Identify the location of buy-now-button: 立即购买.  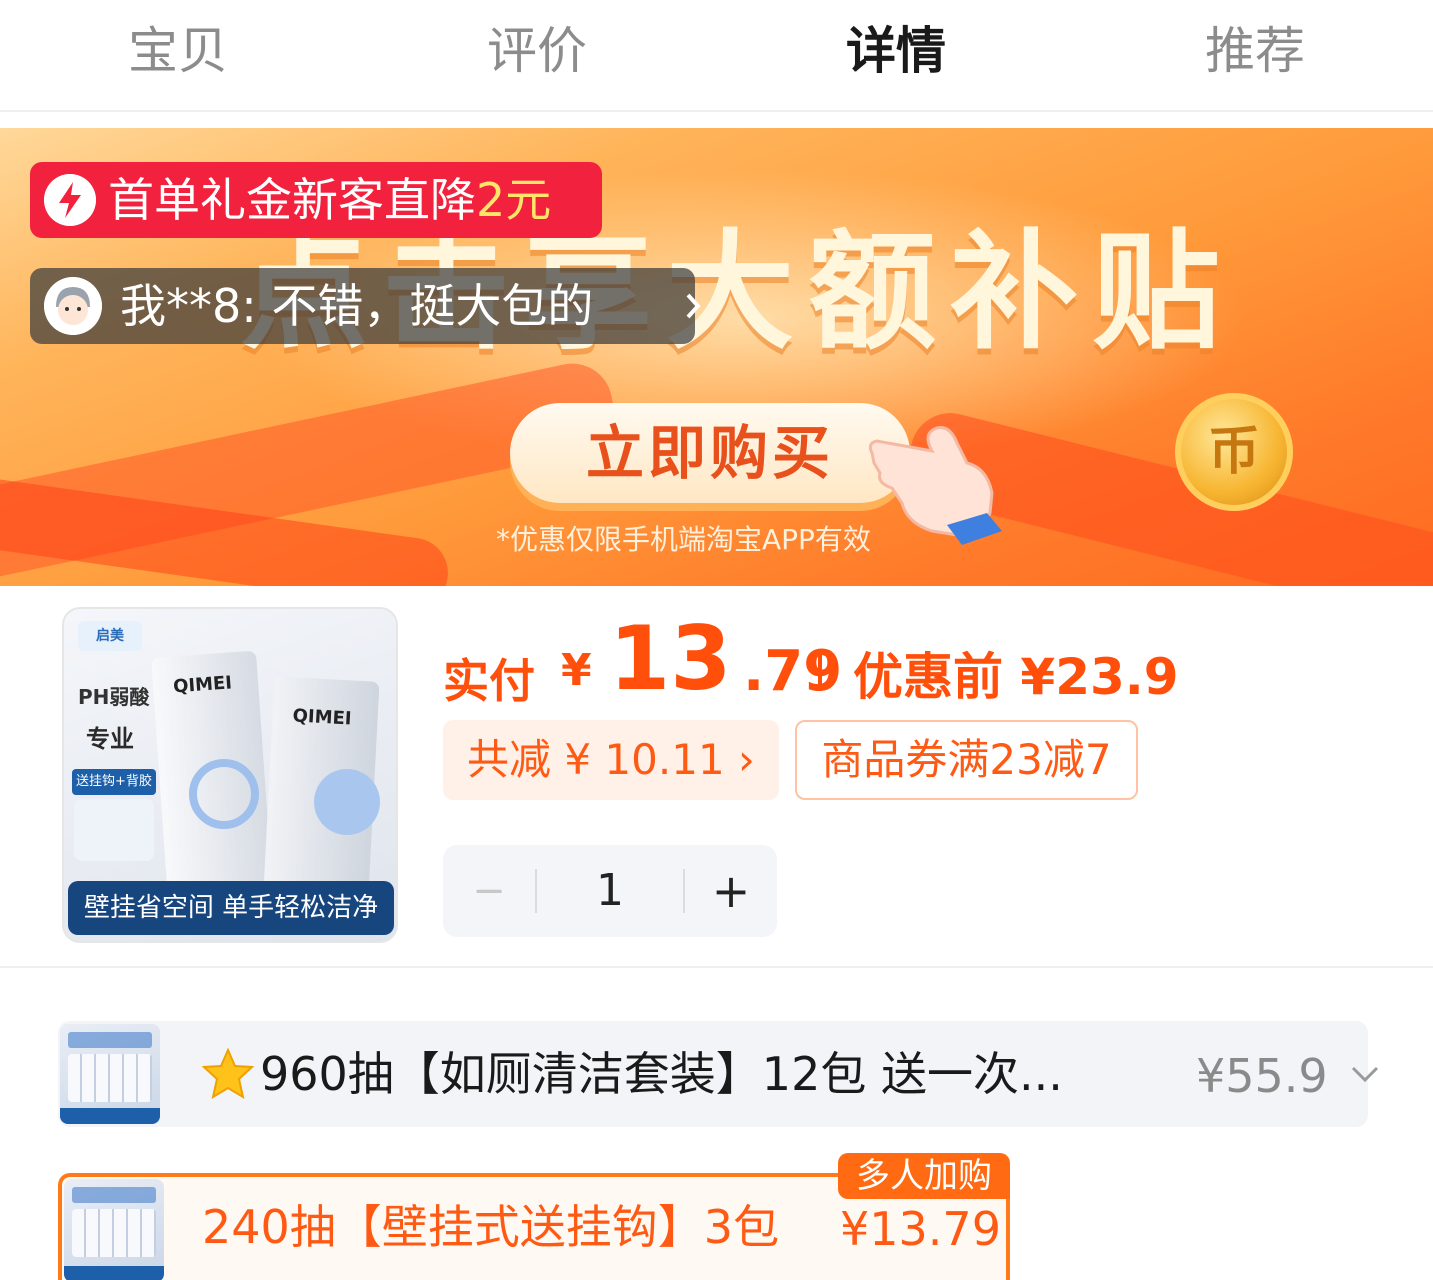
(710, 453).